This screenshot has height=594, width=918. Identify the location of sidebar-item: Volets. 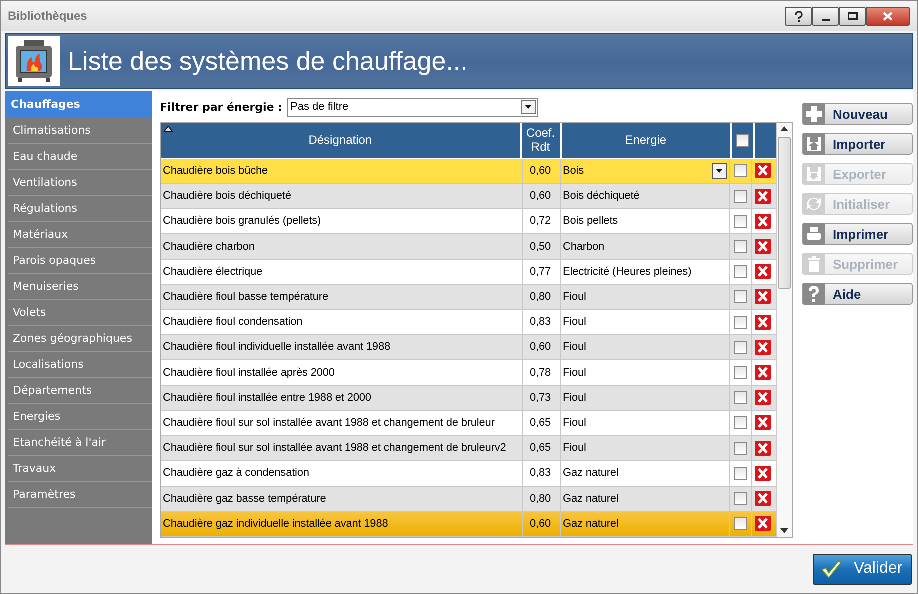
(80, 313).